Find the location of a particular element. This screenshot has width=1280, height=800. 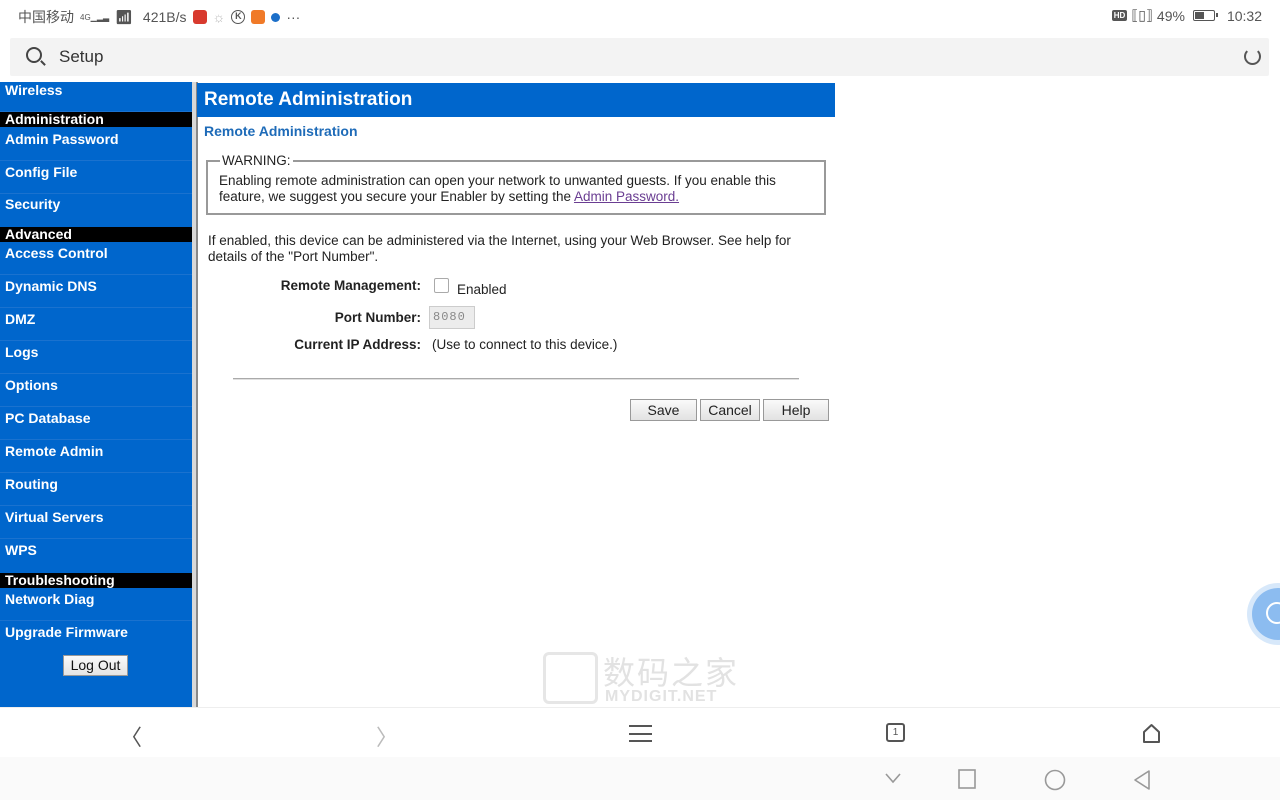

recorder-app-icon is located at coordinates (199, 17).